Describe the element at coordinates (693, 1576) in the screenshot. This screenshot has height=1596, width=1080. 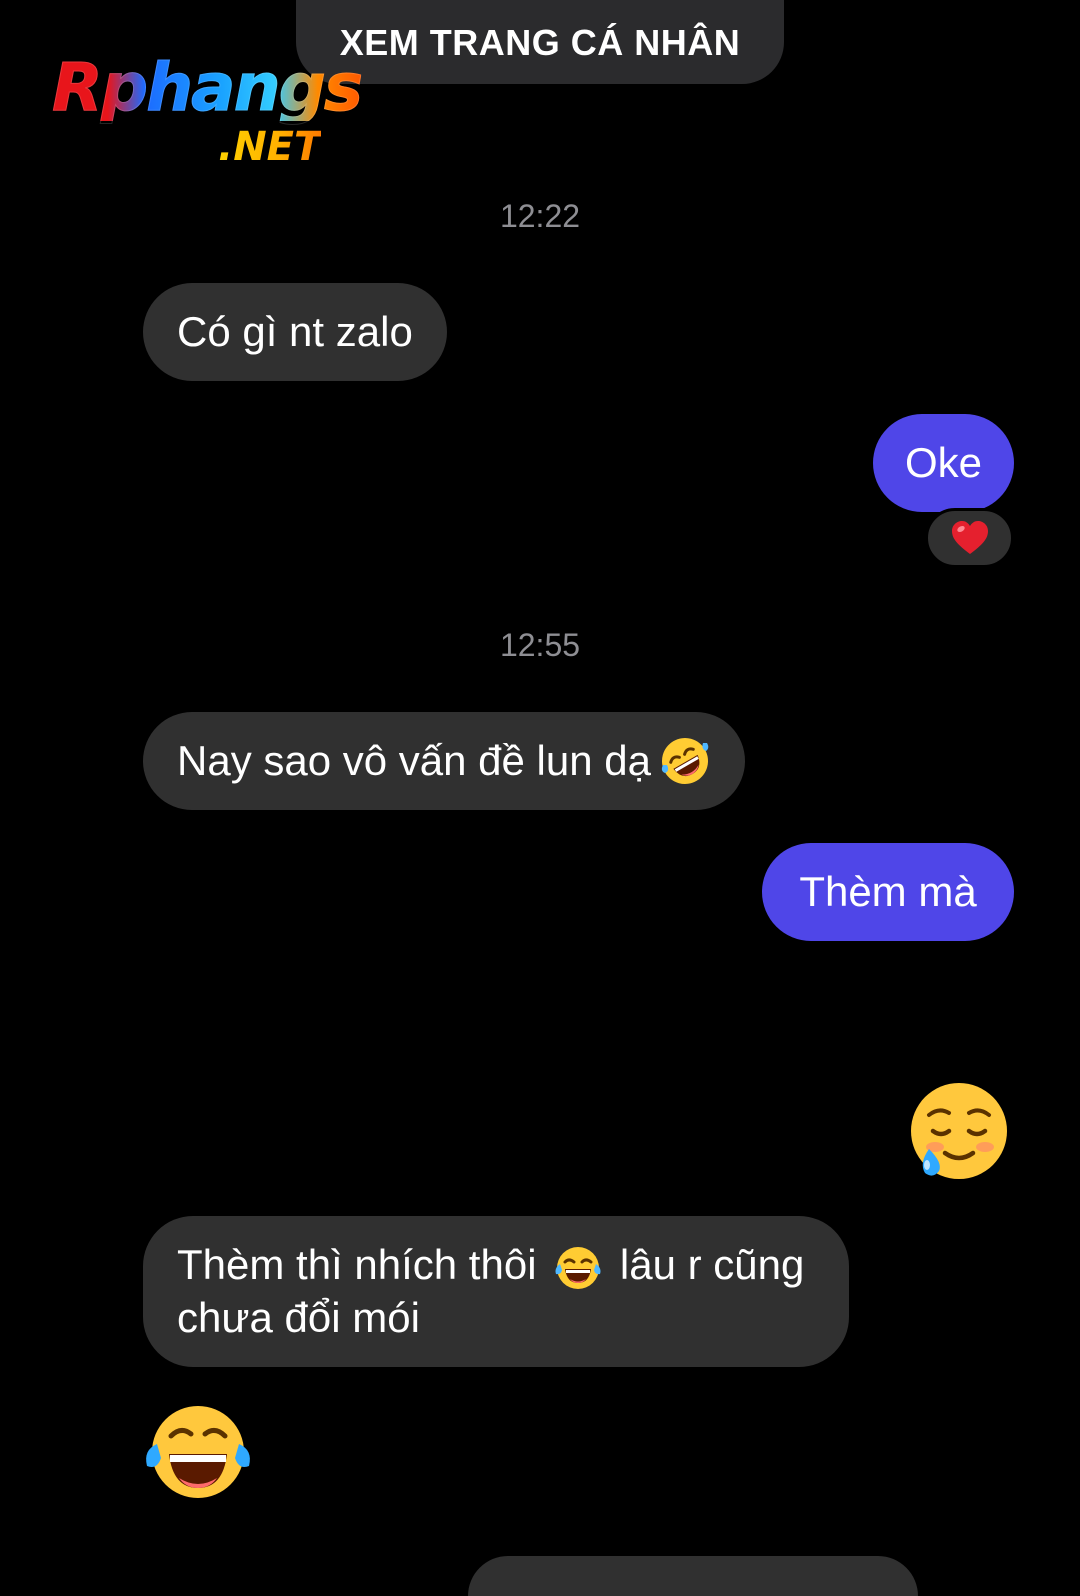
I see `incoming-message-partial` at that location.